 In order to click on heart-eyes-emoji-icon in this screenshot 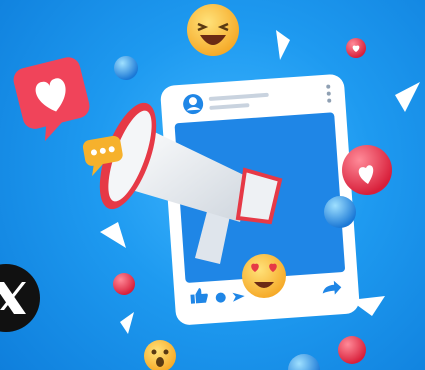, I will do `click(264, 276)`.